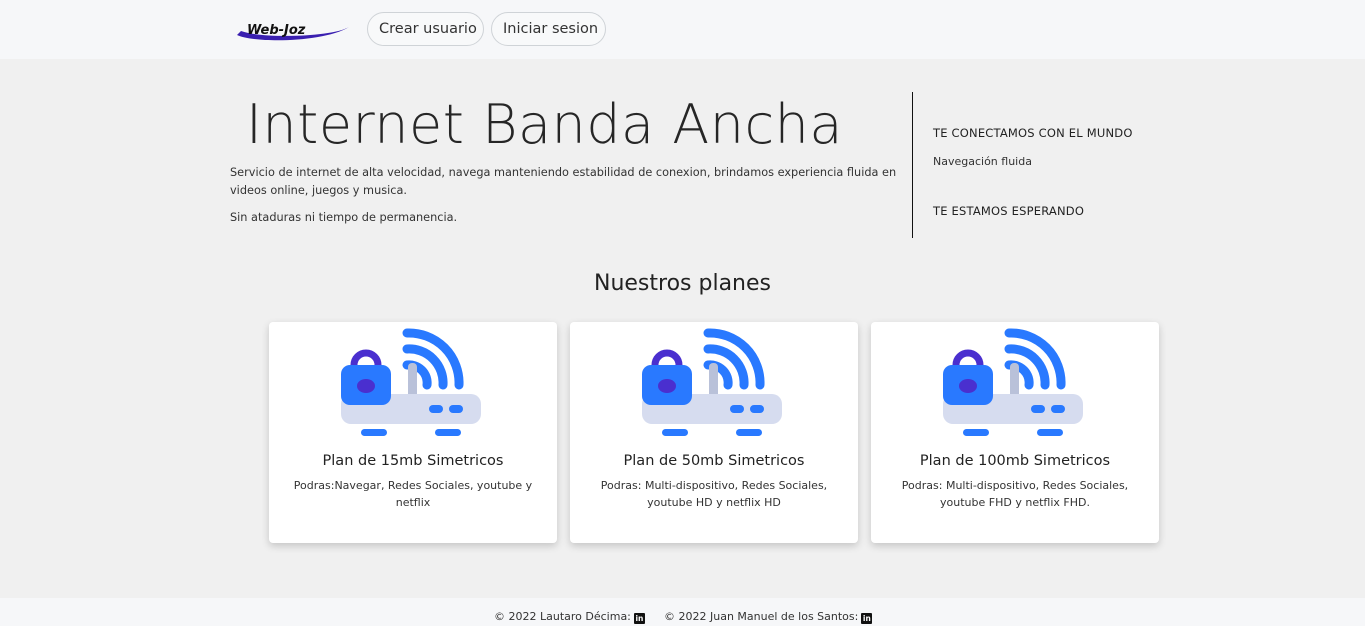 Image resolution: width=1365 pixels, height=626 pixels. Describe the element at coordinates (682, 283) in the screenshot. I see `plans-title: Nuestros planes` at that location.